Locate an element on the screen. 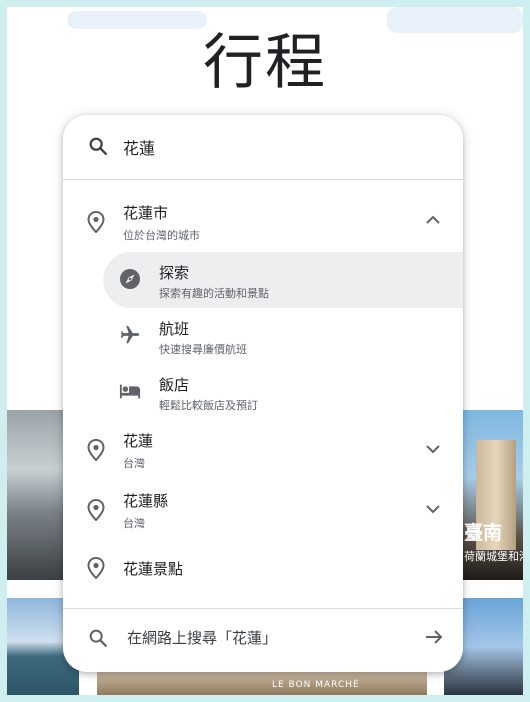 The image size is (530, 702). suggestion-title: 花蓮縣 is located at coordinates (146, 501).